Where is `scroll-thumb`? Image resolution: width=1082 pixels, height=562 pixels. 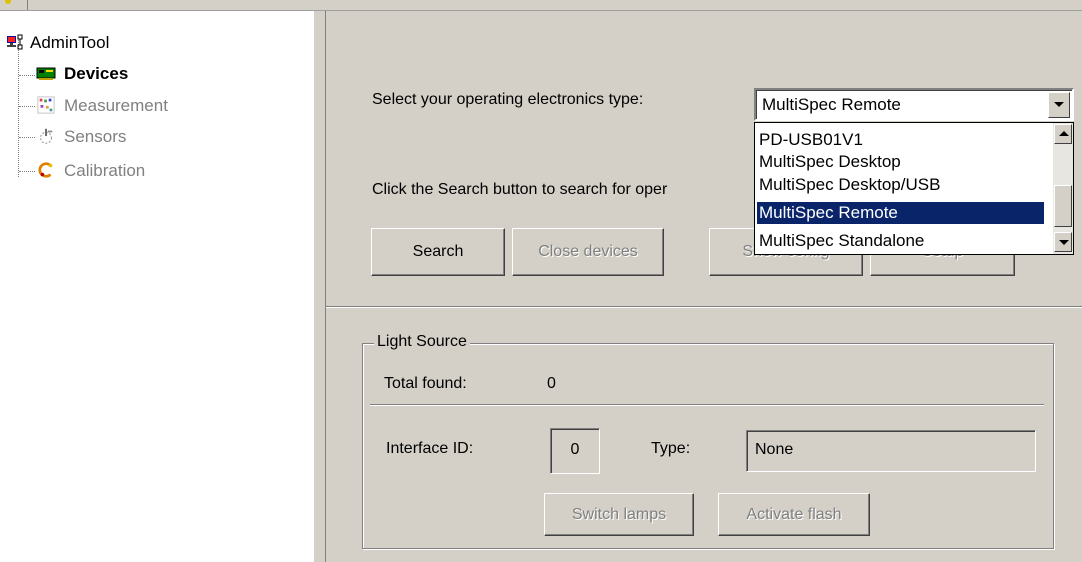 scroll-thumb is located at coordinates (1063, 206).